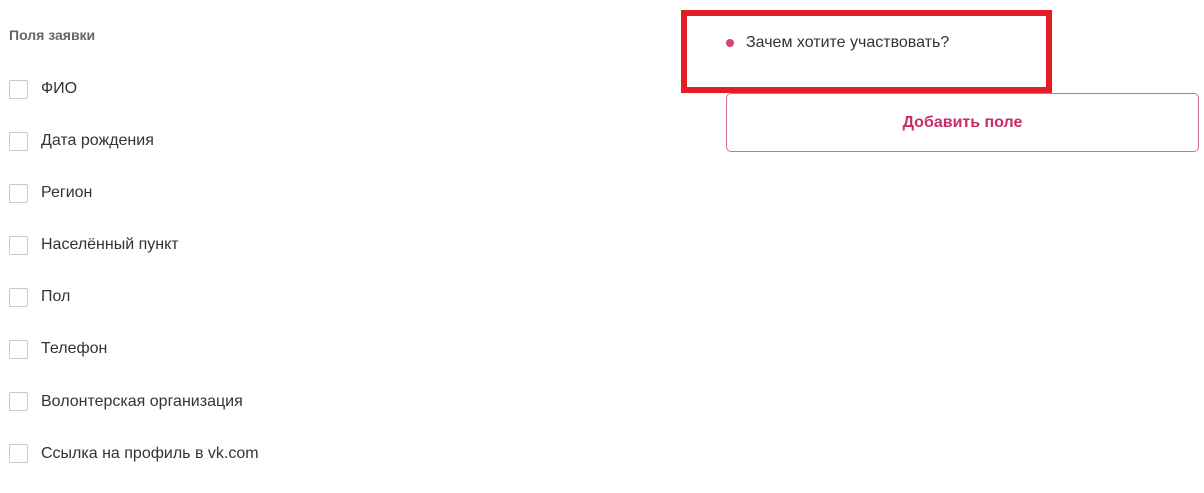 Image resolution: width=1204 pixels, height=493 pixels. Describe the element at coordinates (142, 401) in the screenshot. I see `field-label: Волонтерская организация` at that location.